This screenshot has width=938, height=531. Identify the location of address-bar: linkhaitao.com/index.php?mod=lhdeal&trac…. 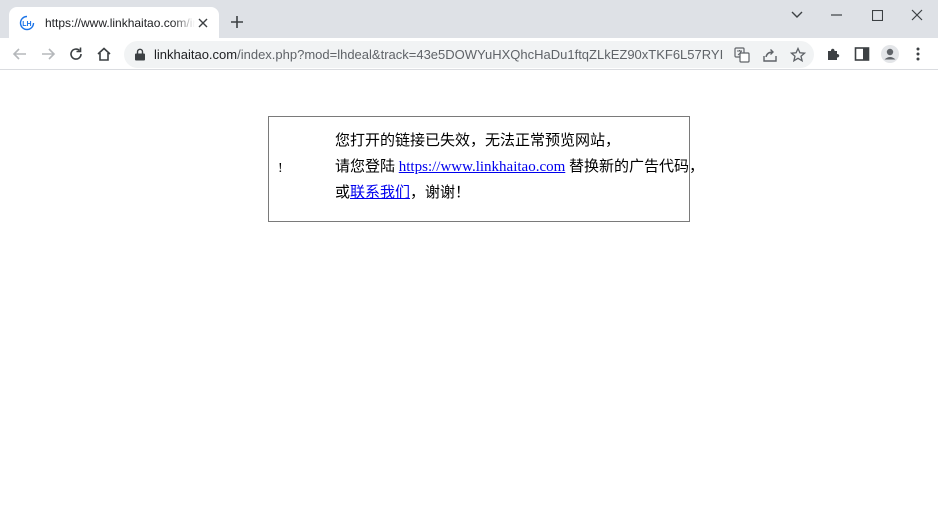
(469, 54).